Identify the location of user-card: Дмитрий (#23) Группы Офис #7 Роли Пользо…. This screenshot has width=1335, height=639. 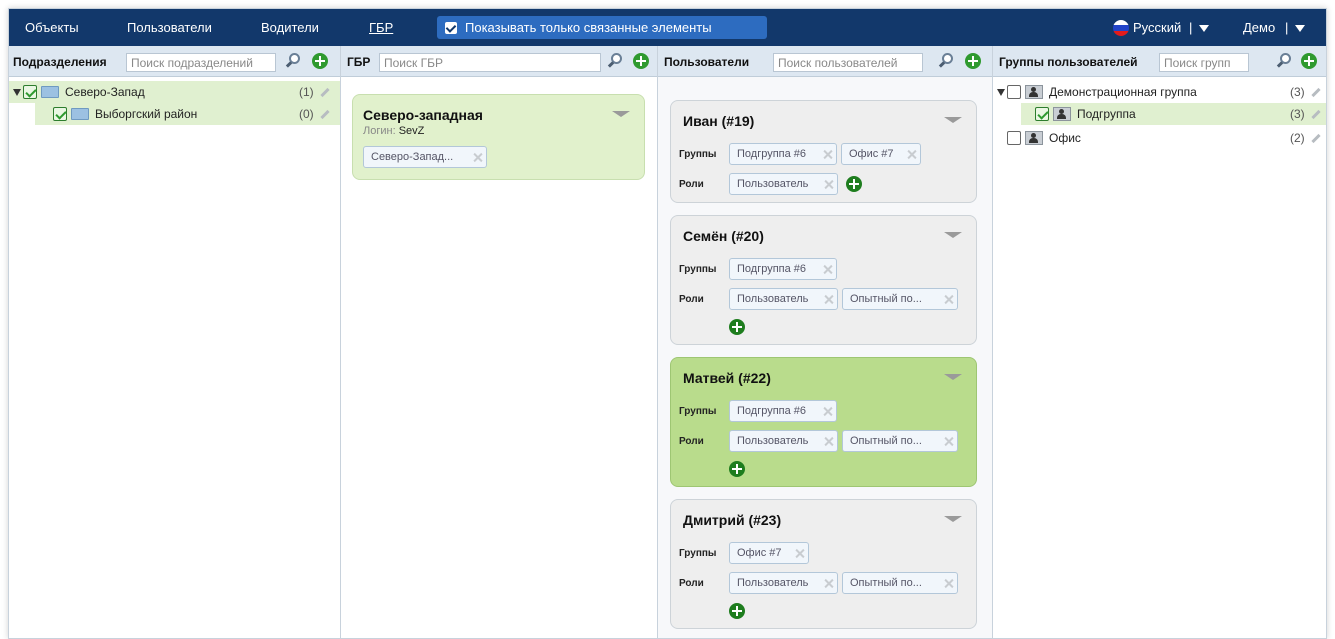
(823, 564).